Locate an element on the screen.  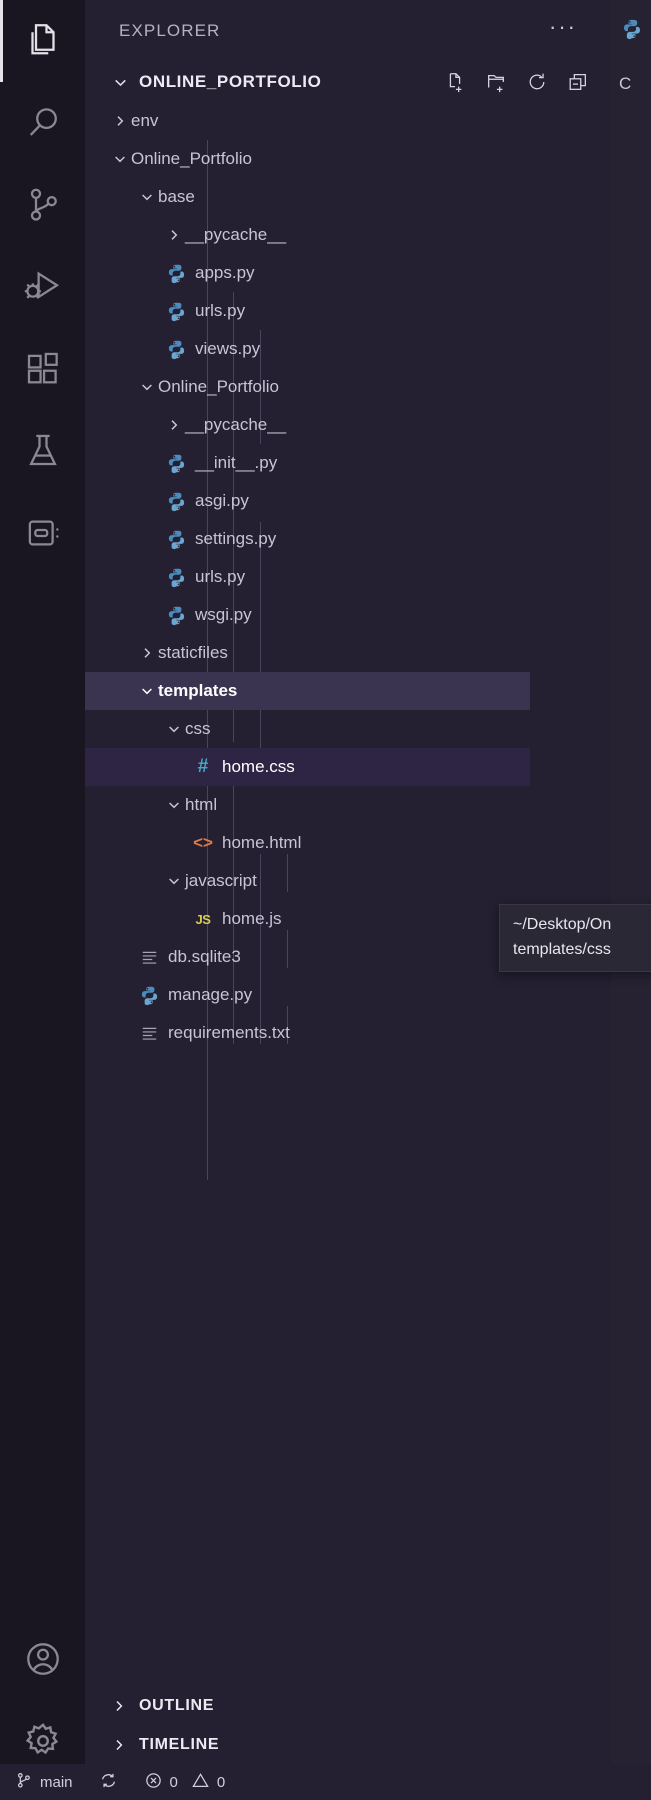
editor-area: C is located at coordinates (631, 900).